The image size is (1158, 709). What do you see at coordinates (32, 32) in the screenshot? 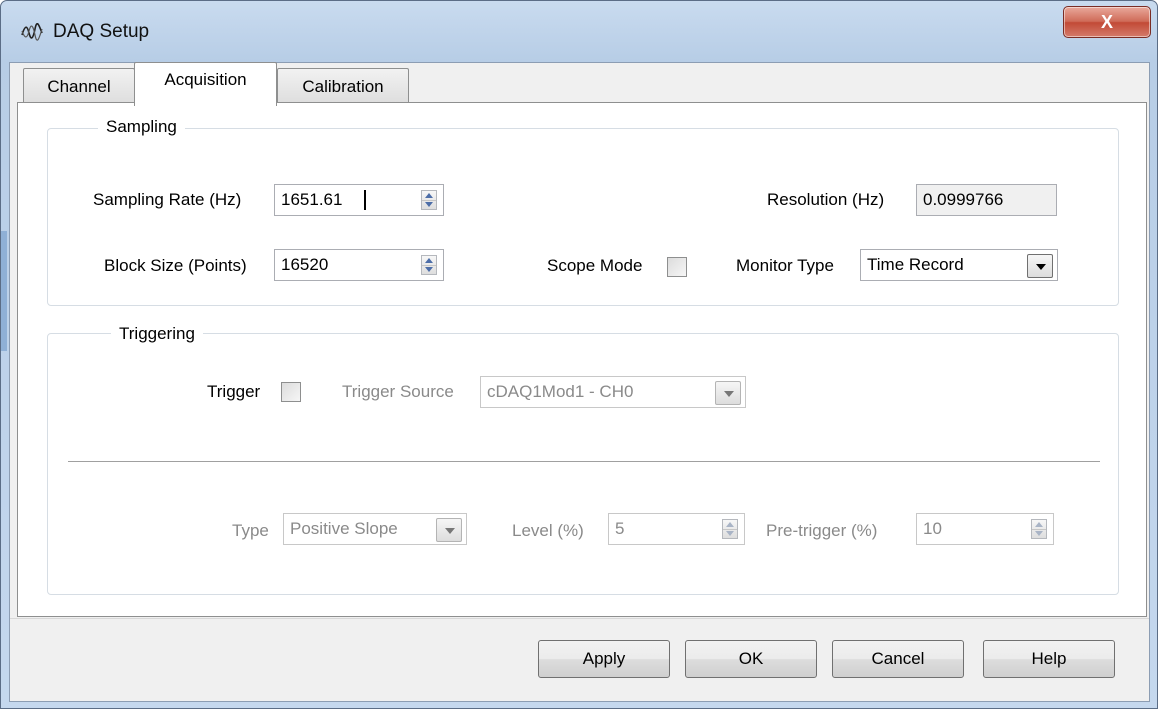
I see `waveform-app-icon` at bounding box center [32, 32].